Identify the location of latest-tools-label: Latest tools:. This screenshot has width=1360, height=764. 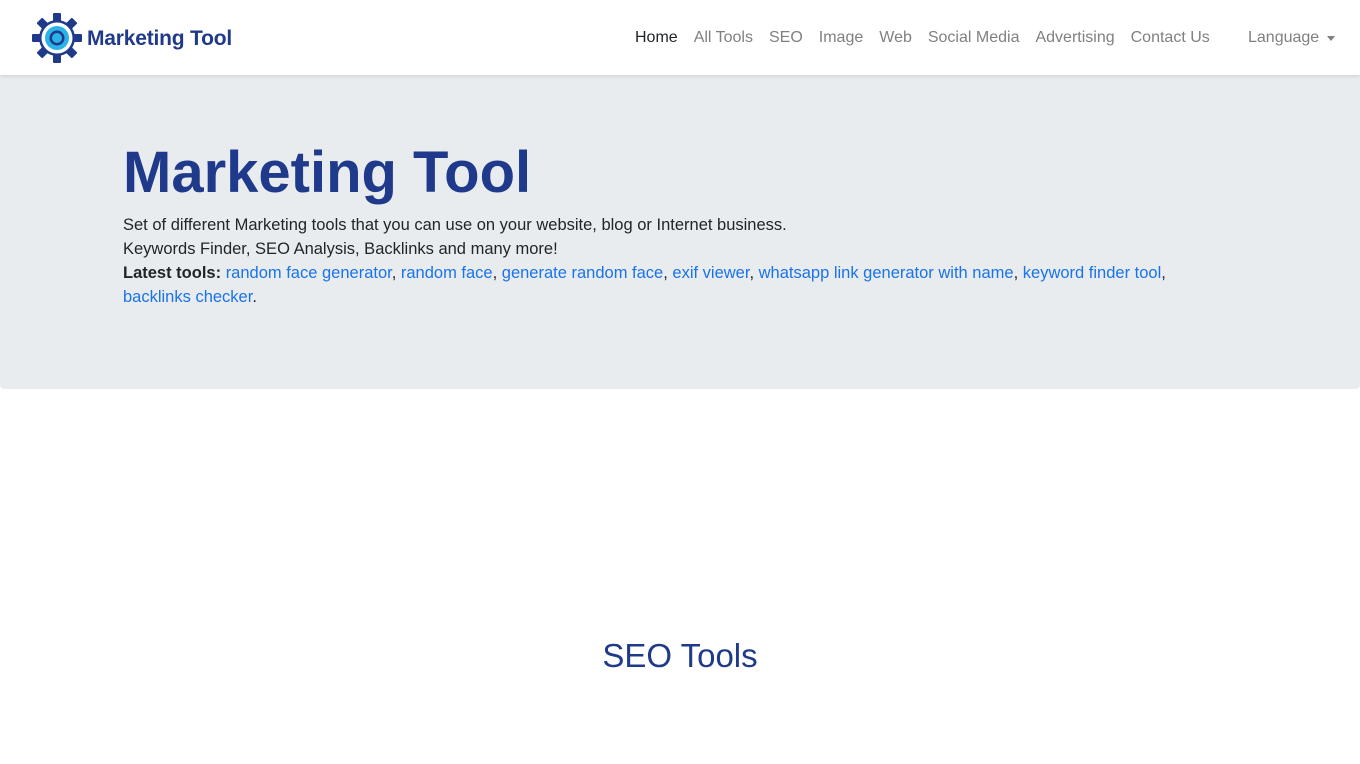
(172, 273).